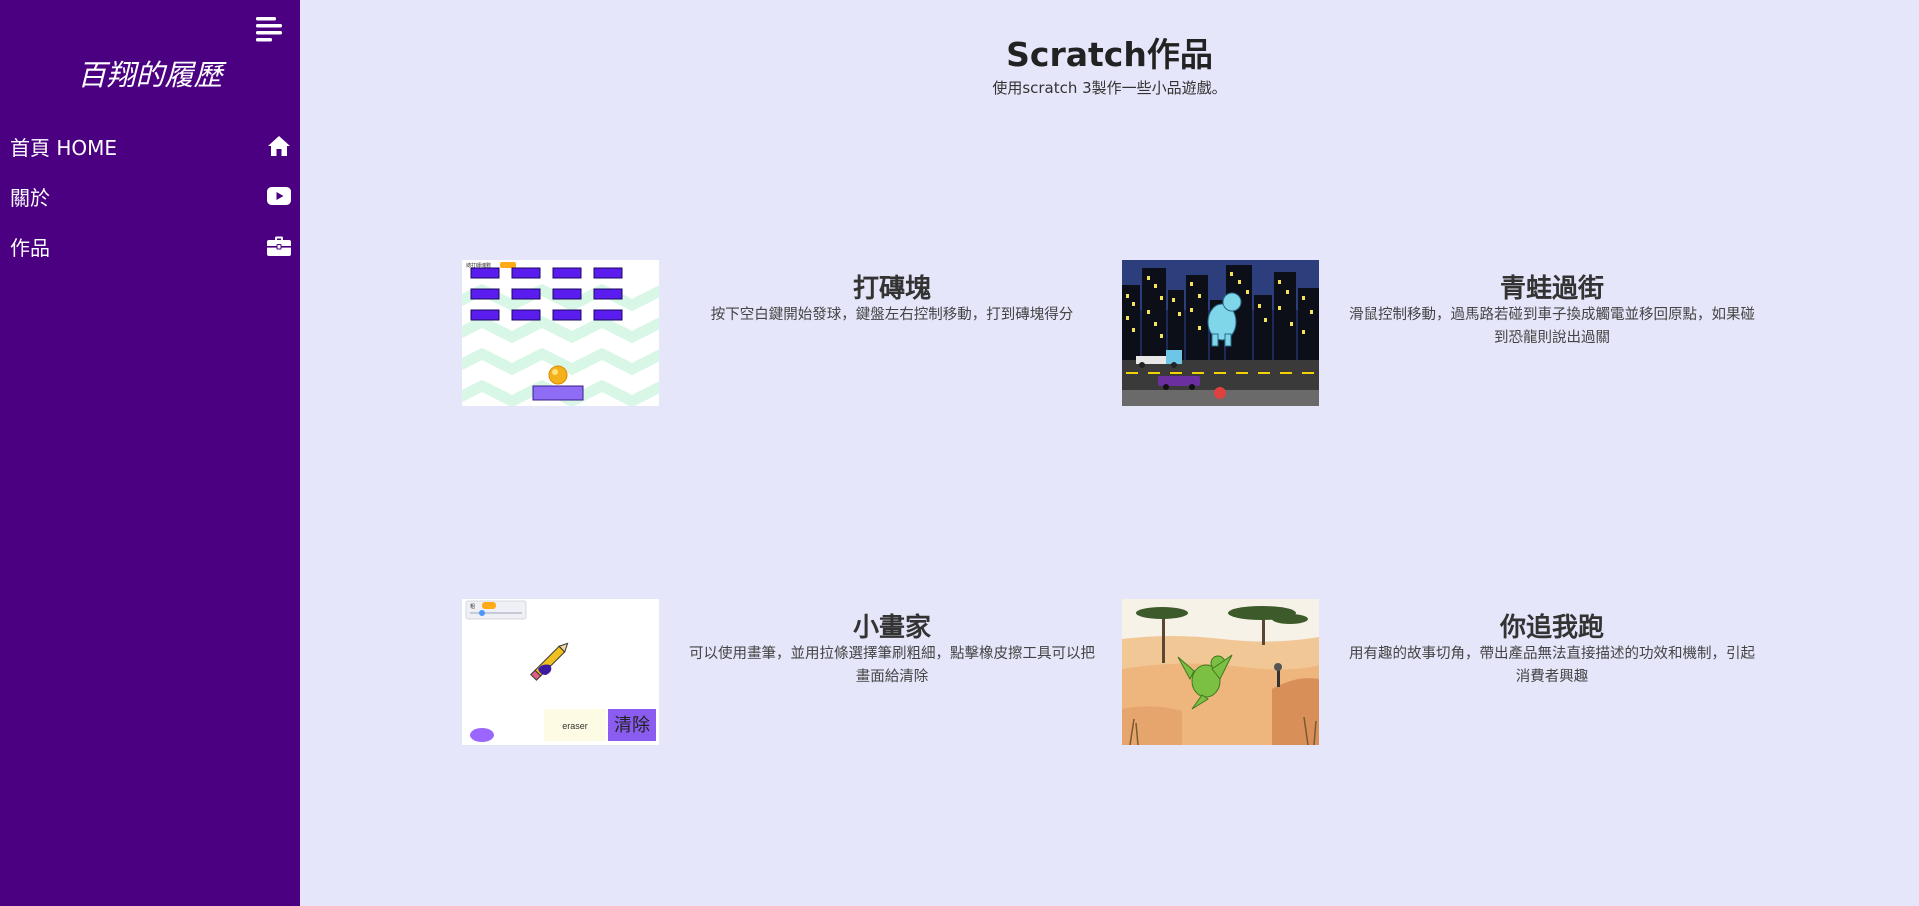 The image size is (1919, 906). Describe the element at coordinates (1220, 333) in the screenshot. I see `frogger-thumbnail` at that location.